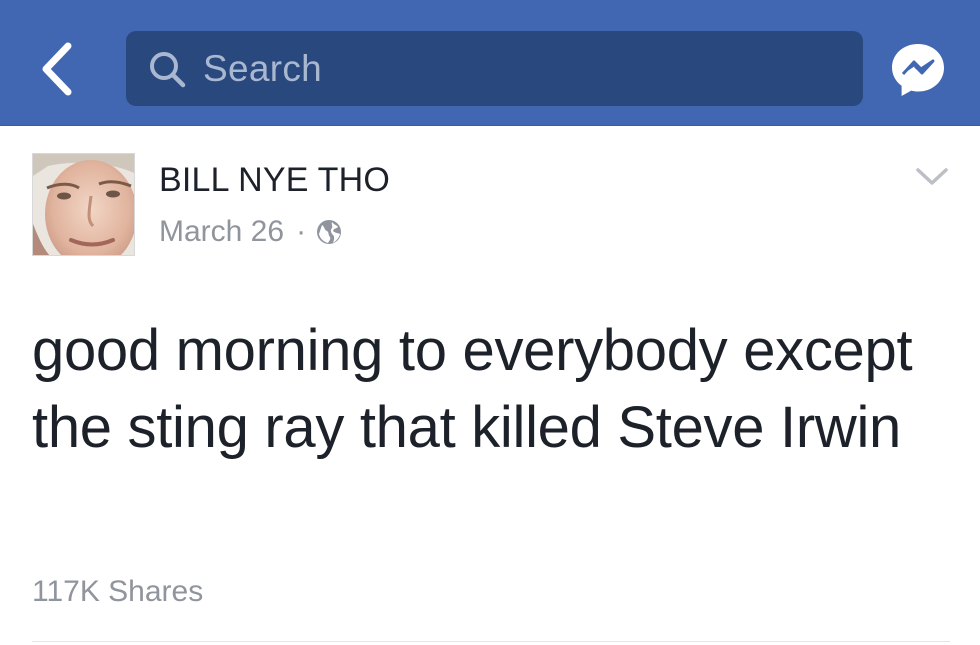 This screenshot has height=645, width=980. What do you see at coordinates (168, 70) in the screenshot?
I see `search-icon` at bounding box center [168, 70].